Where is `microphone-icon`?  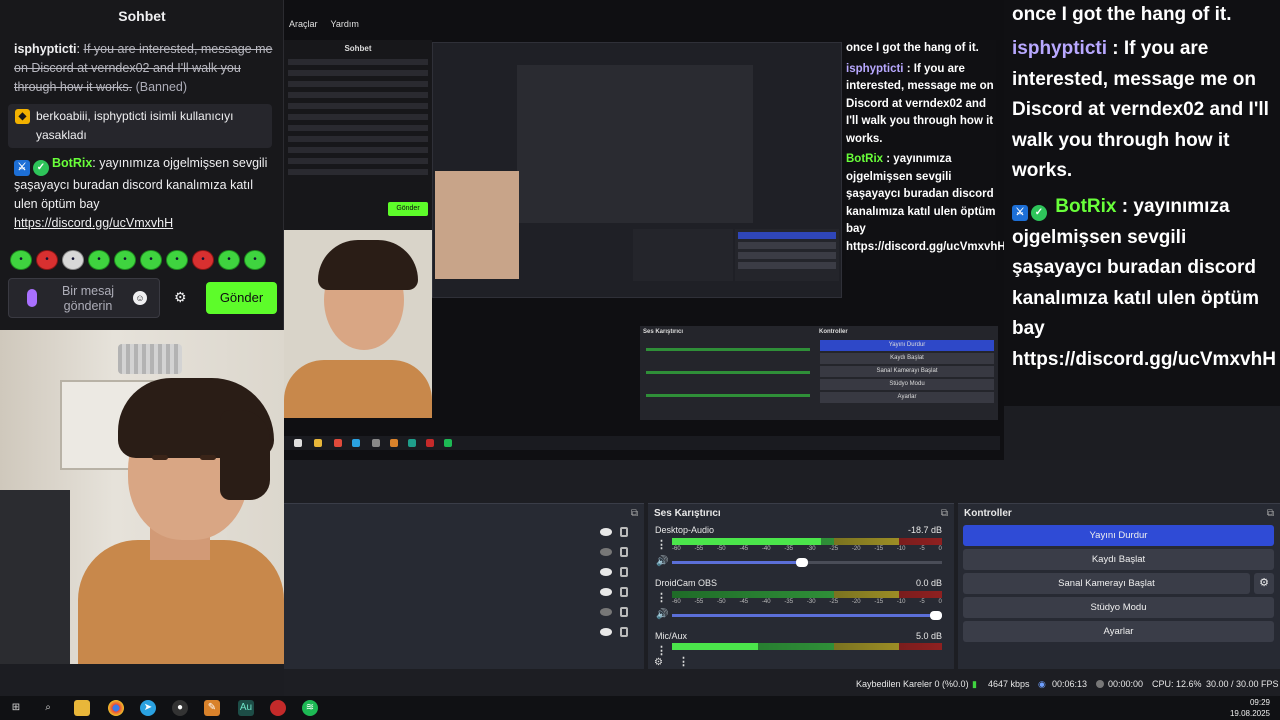
microphone-icon is located at coordinates (32, 298).